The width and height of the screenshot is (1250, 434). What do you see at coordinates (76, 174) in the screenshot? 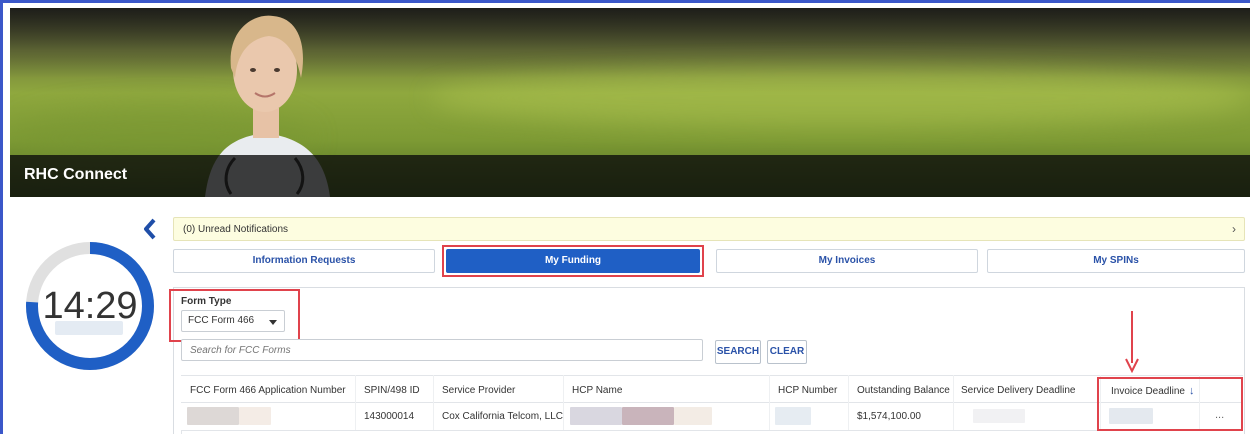
I see `app-title: RHC Connect` at bounding box center [76, 174].